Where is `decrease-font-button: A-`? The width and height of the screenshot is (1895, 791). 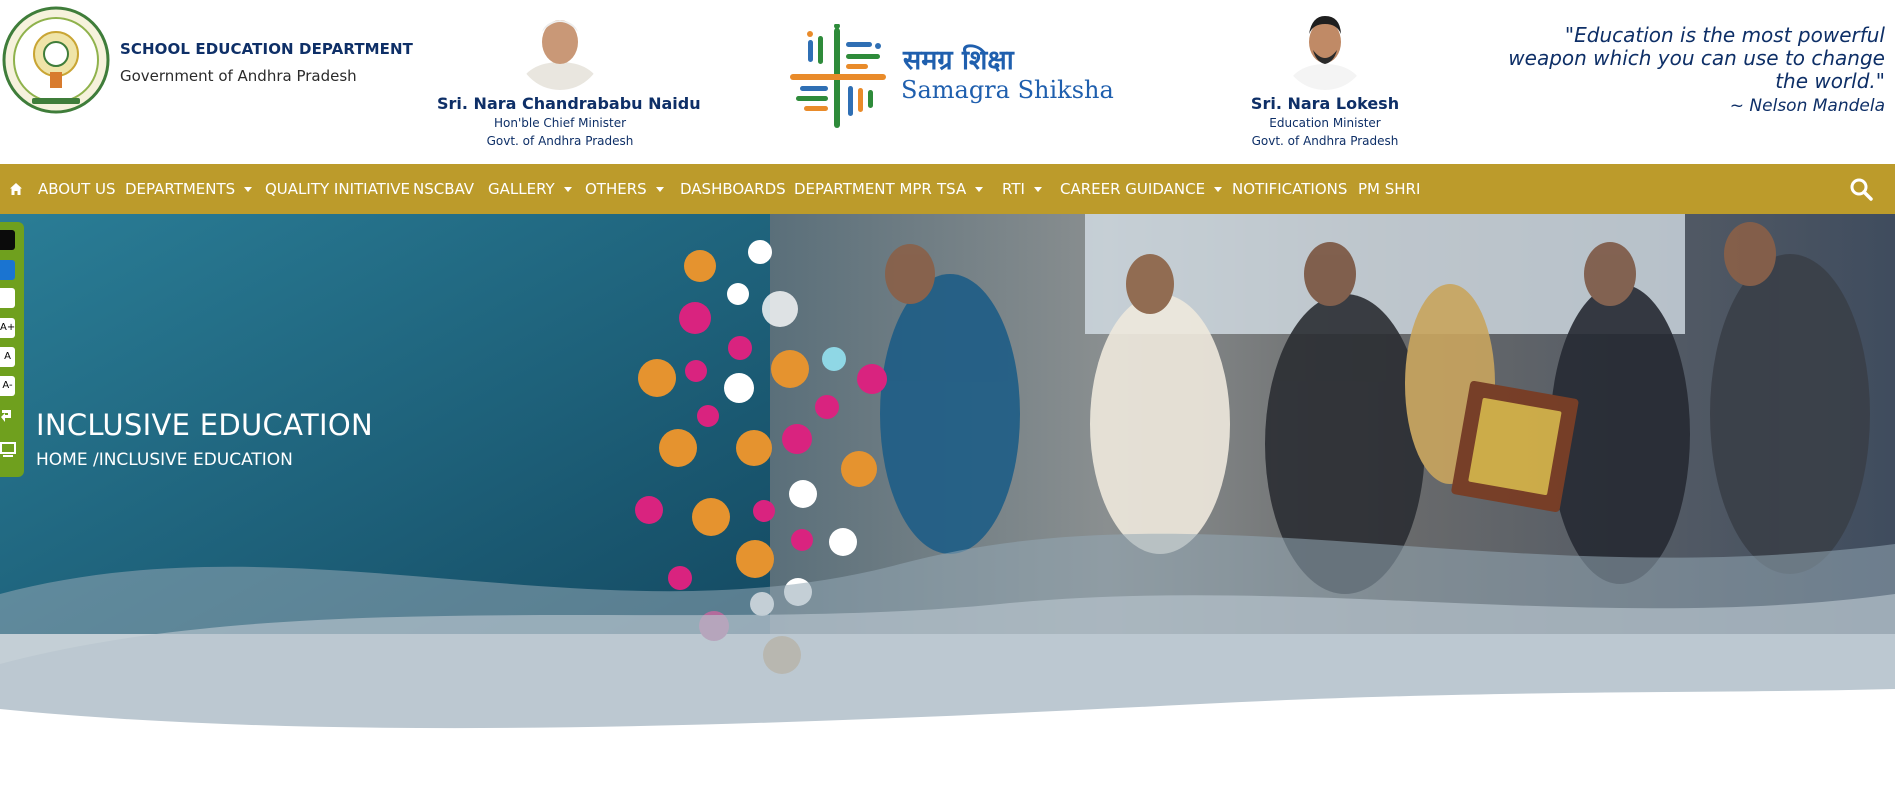 decrease-font-button: A- is located at coordinates (7, 386).